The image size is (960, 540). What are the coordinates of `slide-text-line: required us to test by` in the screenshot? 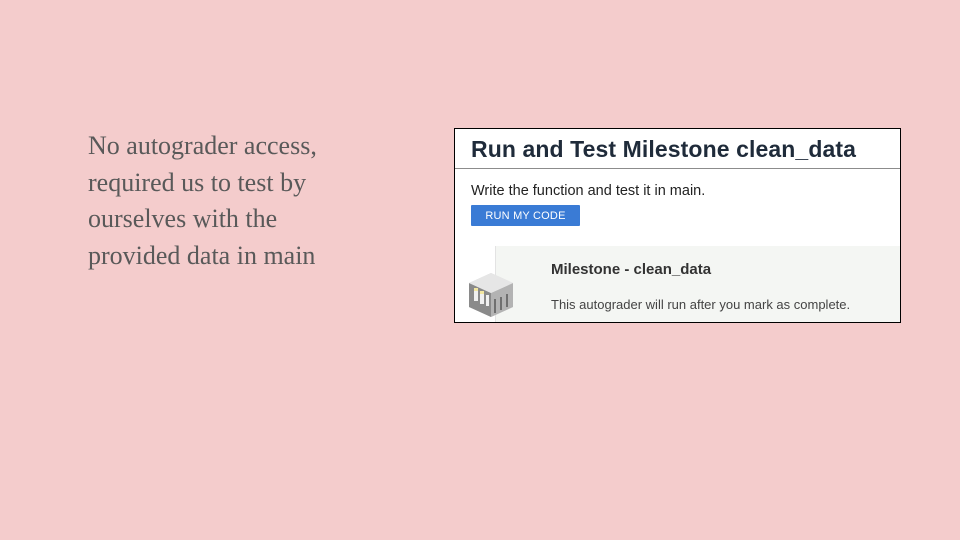 It's located at (197, 182).